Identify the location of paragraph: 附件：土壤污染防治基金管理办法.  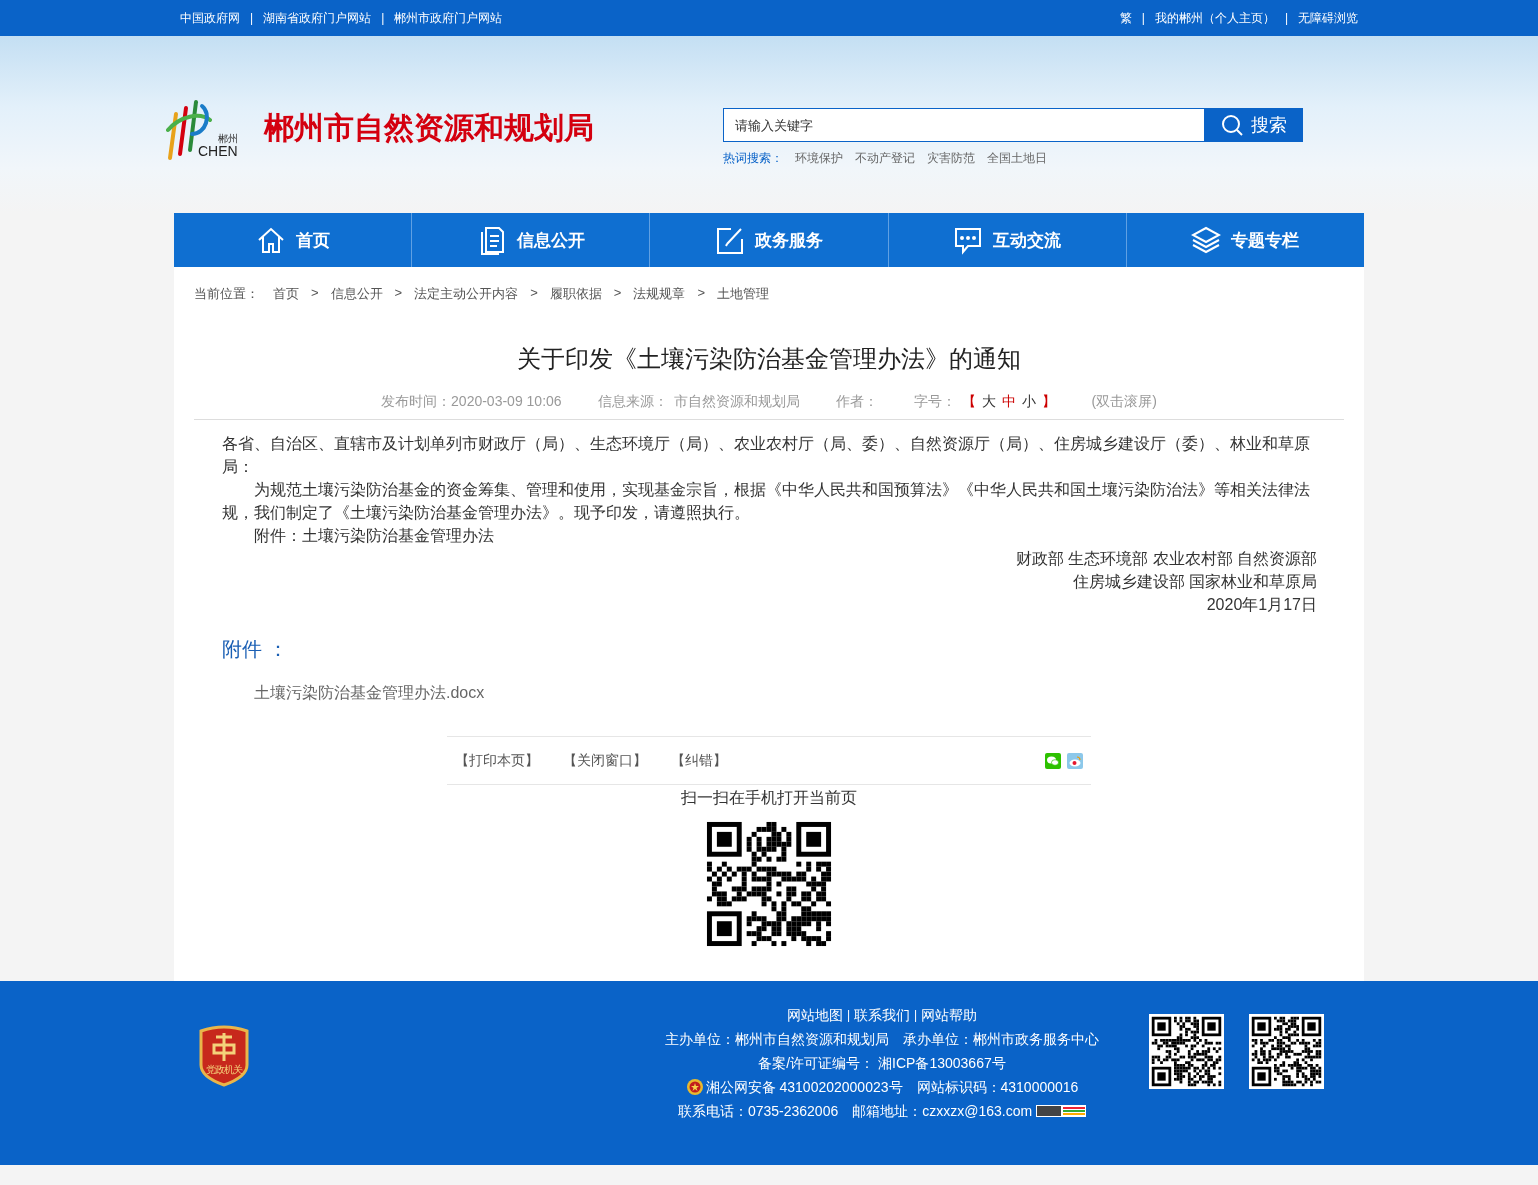
(374, 536).